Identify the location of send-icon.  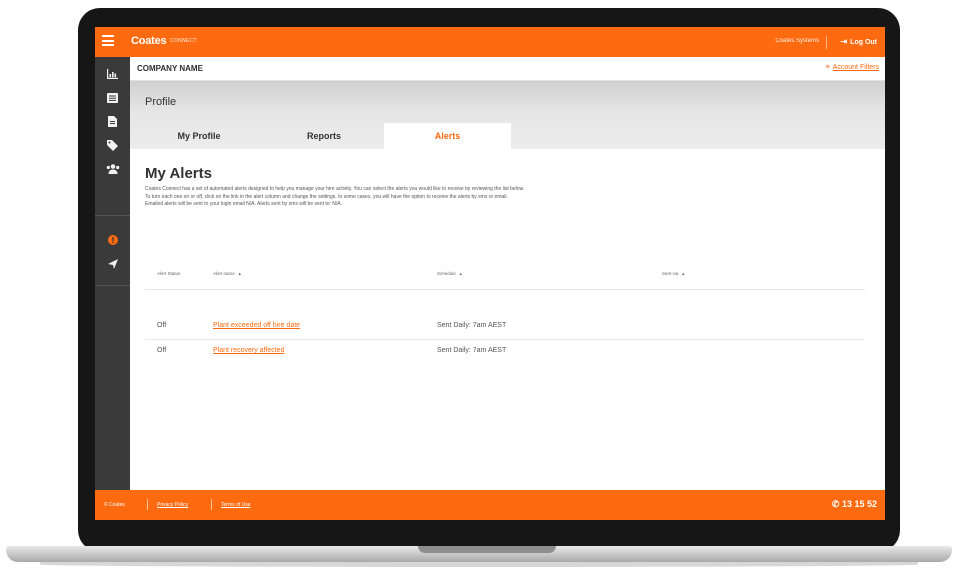
(112, 266).